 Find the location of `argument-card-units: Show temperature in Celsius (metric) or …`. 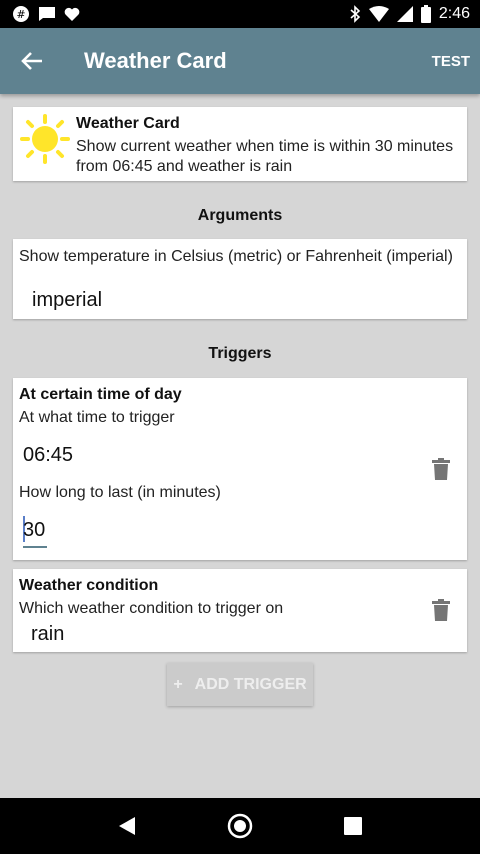

argument-card-units: Show temperature in Celsius (metric) or … is located at coordinates (240, 279).